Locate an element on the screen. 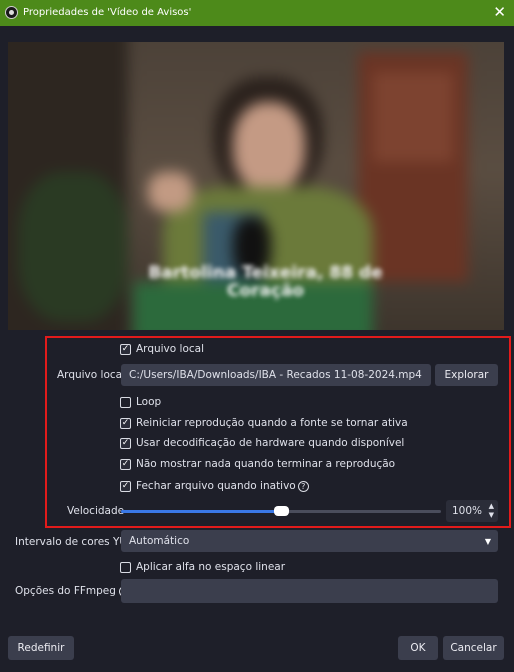 This screenshot has height=672, width=514. speed-value: 100% is located at coordinates (467, 511).